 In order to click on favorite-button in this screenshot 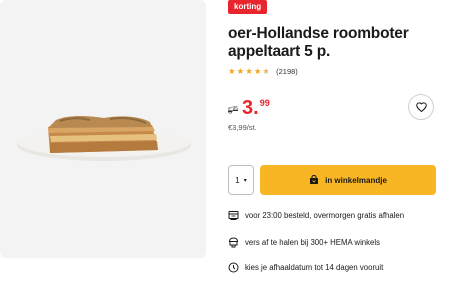, I will do `click(421, 107)`.